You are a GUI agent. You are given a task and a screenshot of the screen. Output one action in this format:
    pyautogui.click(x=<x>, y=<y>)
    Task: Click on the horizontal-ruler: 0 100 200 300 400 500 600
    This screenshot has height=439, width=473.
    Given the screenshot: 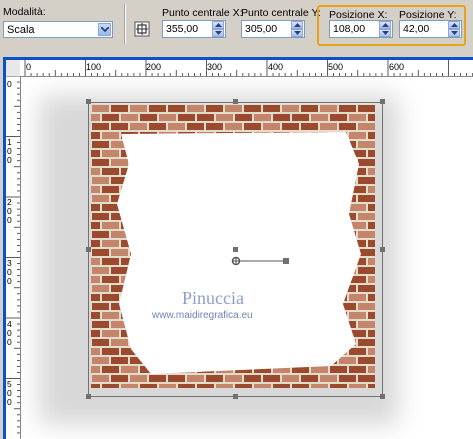 What is the action you would take?
    pyautogui.click(x=246, y=68)
    